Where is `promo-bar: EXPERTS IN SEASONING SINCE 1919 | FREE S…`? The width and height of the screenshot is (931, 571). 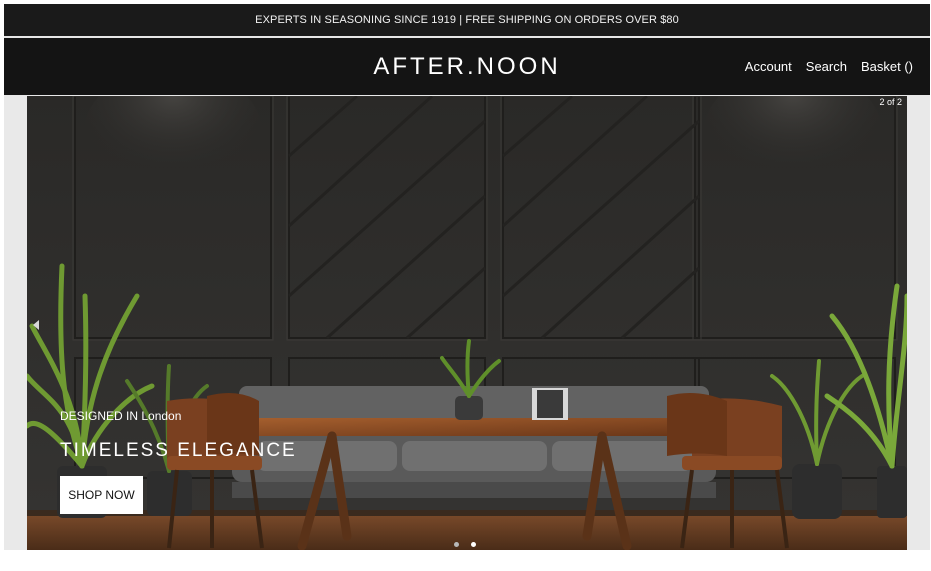 promo-bar: EXPERTS IN SEASONING SINCE 1919 | FREE S… is located at coordinates (467, 20).